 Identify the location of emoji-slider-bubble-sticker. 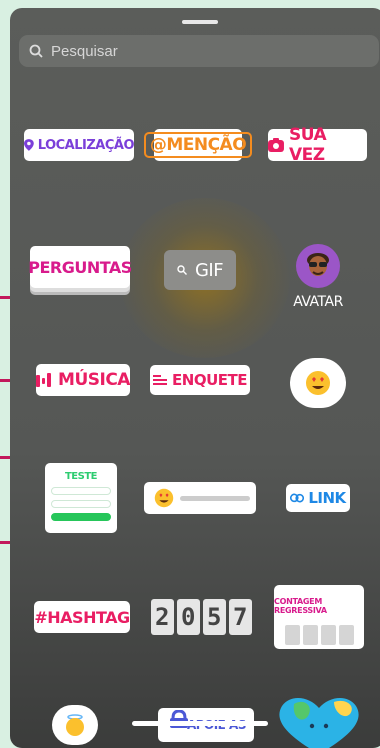
(318, 383).